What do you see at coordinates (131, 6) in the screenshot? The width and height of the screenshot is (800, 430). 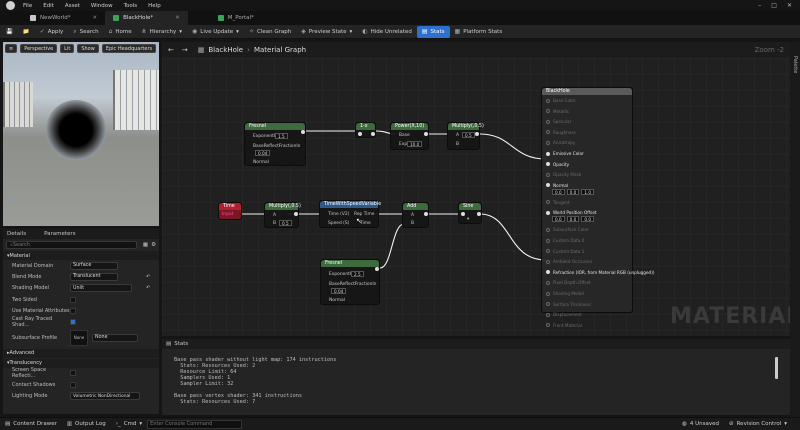 I see `menu-tools: Tools` at bounding box center [131, 6].